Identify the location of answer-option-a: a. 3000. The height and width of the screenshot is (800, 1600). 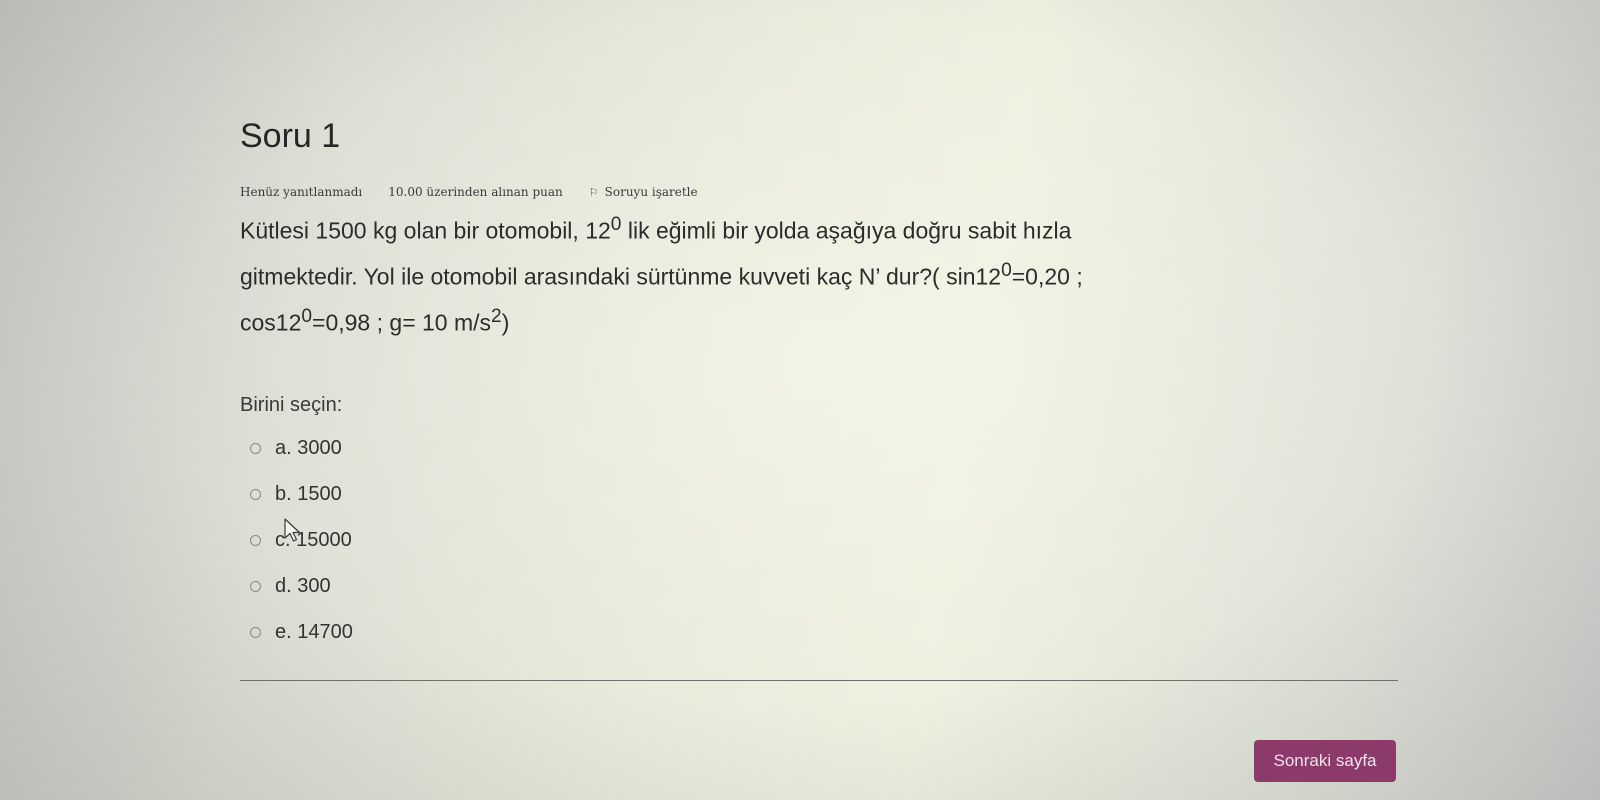
(810, 448).